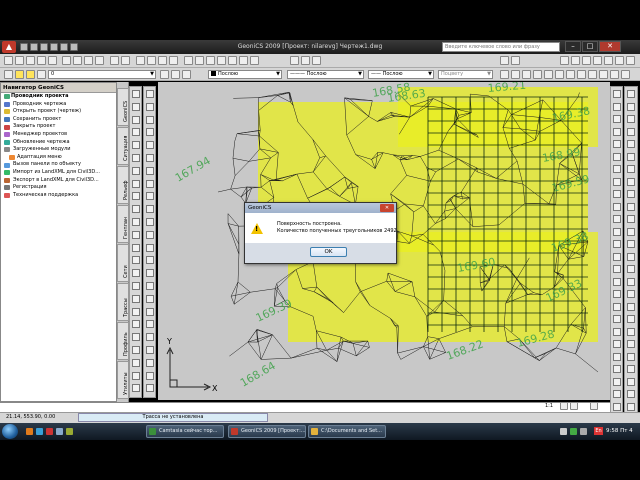 Image resolution: width=640 pixels, height=480 pixels. What do you see at coordinates (102, 74) in the screenshot?
I see `layer-select: 0 ▼` at bounding box center [102, 74].